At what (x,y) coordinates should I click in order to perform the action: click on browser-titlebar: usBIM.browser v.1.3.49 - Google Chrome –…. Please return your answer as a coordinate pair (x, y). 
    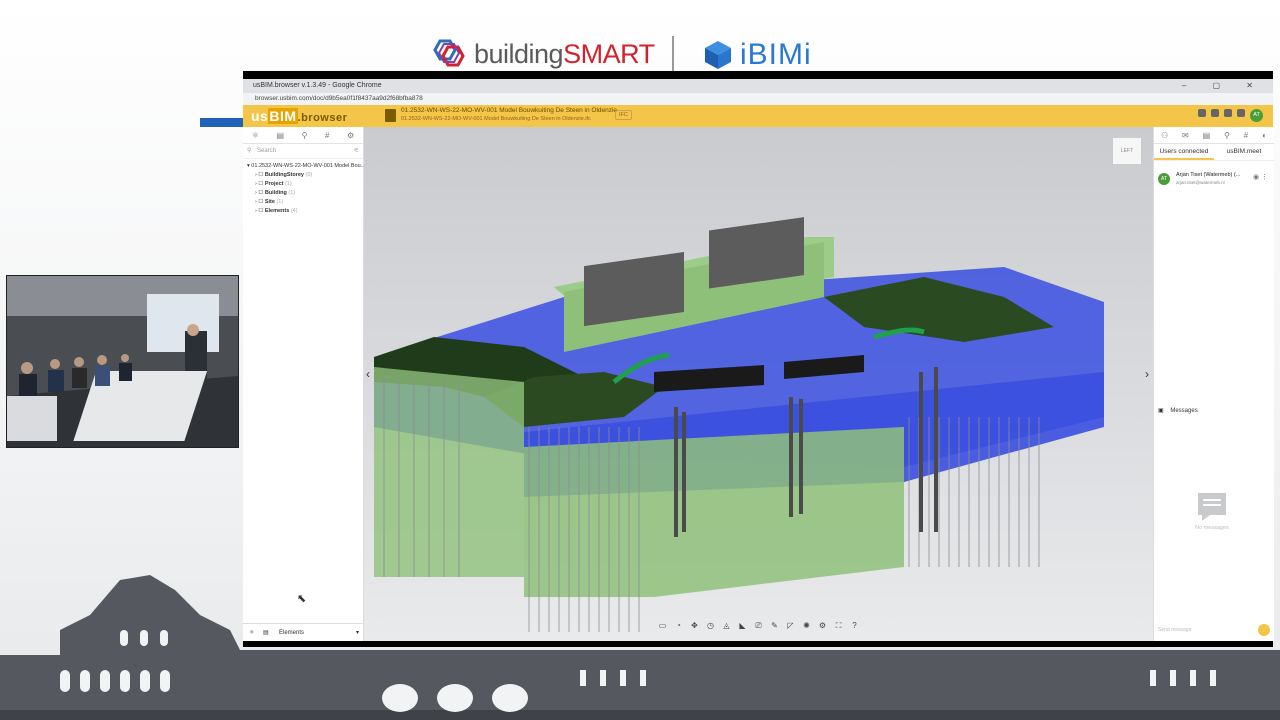
    Looking at the image, I should click on (758, 86).